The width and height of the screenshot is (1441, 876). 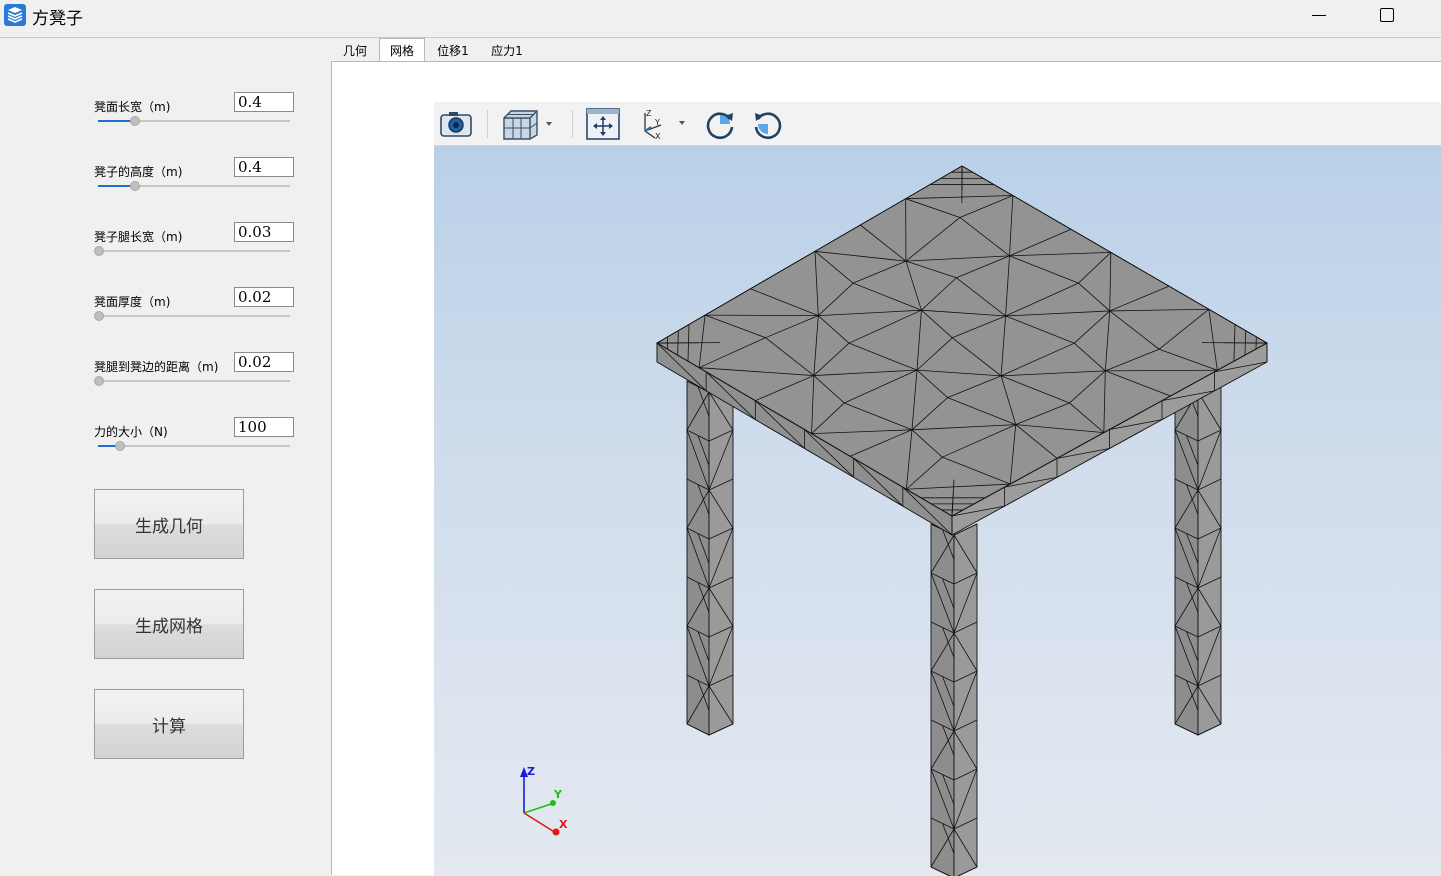 I want to click on param-seat-width: 凳面长宽（m) 0.4, so click(x=194, y=118).